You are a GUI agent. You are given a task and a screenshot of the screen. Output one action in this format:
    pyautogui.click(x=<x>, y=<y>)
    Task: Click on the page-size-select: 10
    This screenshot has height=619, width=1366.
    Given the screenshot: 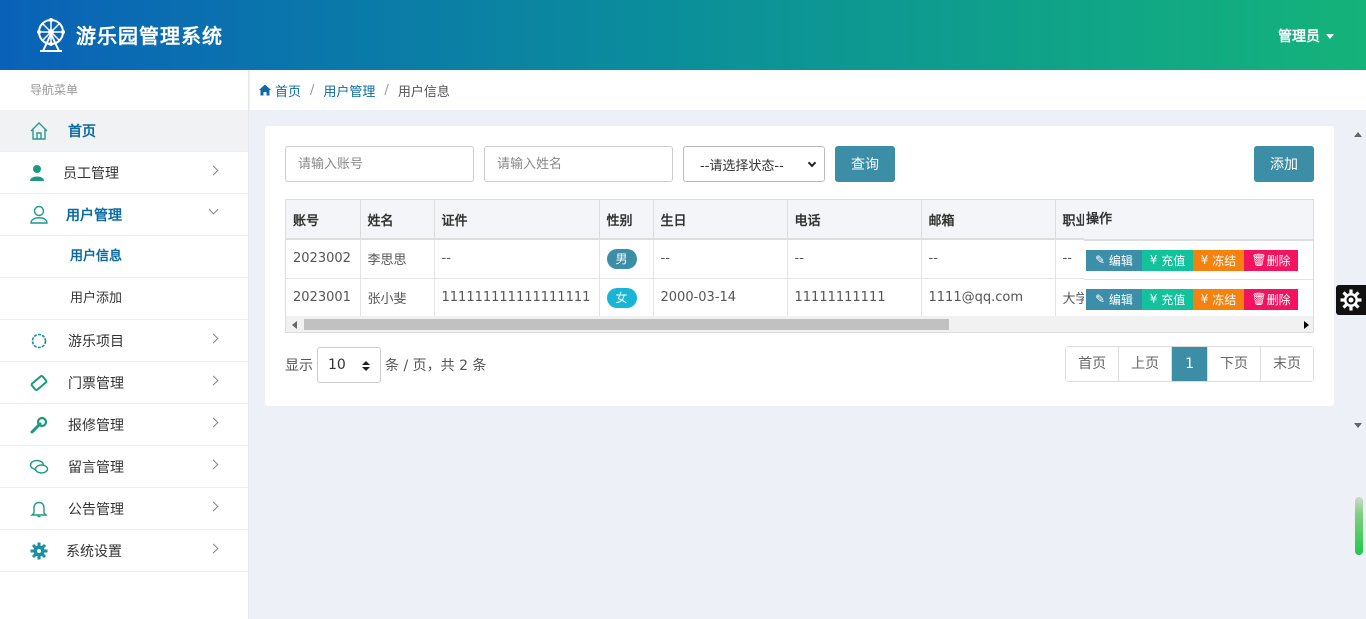 What is the action you would take?
    pyautogui.click(x=349, y=365)
    